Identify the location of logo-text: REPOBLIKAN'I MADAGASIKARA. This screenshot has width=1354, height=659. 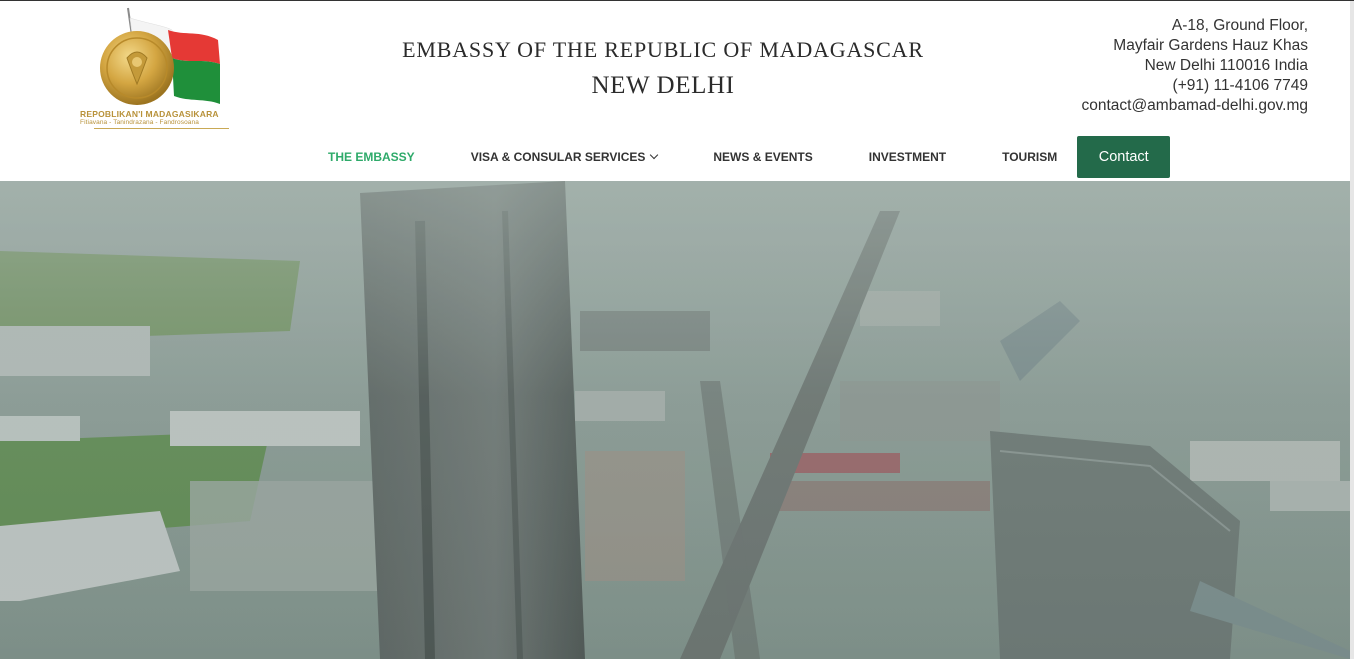
(149, 114).